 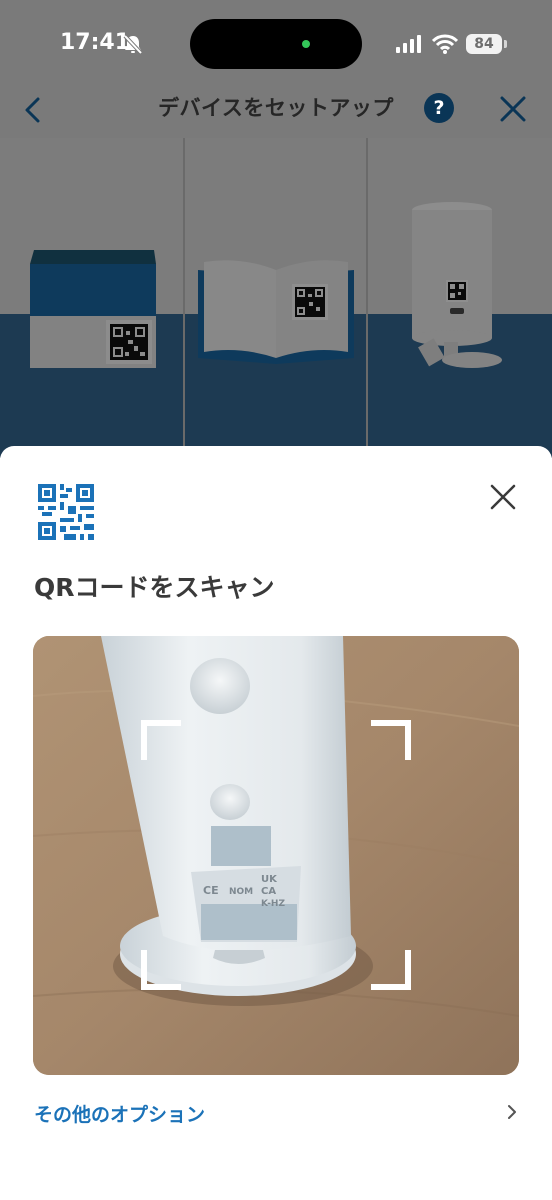 What do you see at coordinates (408, 44) in the screenshot?
I see `signal-icon` at bounding box center [408, 44].